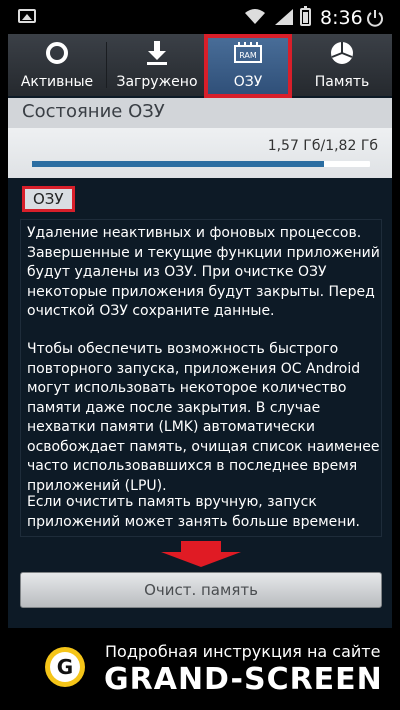 The image size is (400, 710). Describe the element at coordinates (57, 82) in the screenshot. I see `tab-label: Активные` at that location.